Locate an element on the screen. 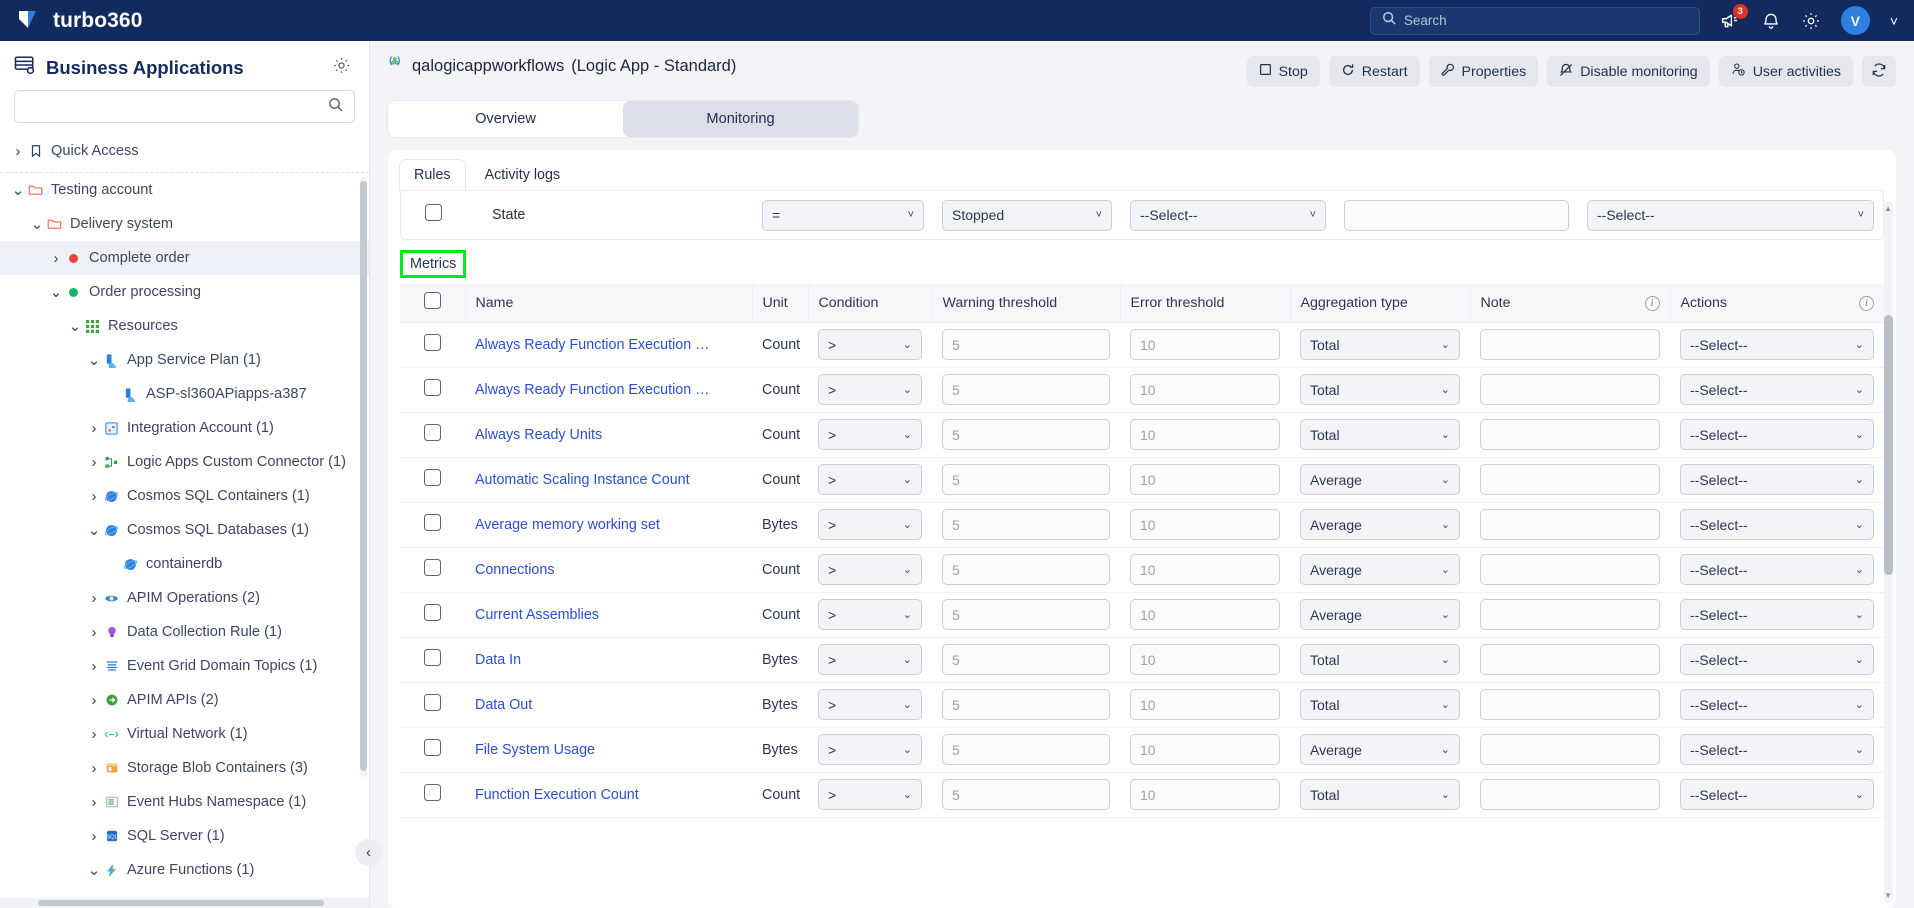 This screenshot has height=908, width=1914. metric-name-link: Current Assemblies is located at coordinates (608, 615).